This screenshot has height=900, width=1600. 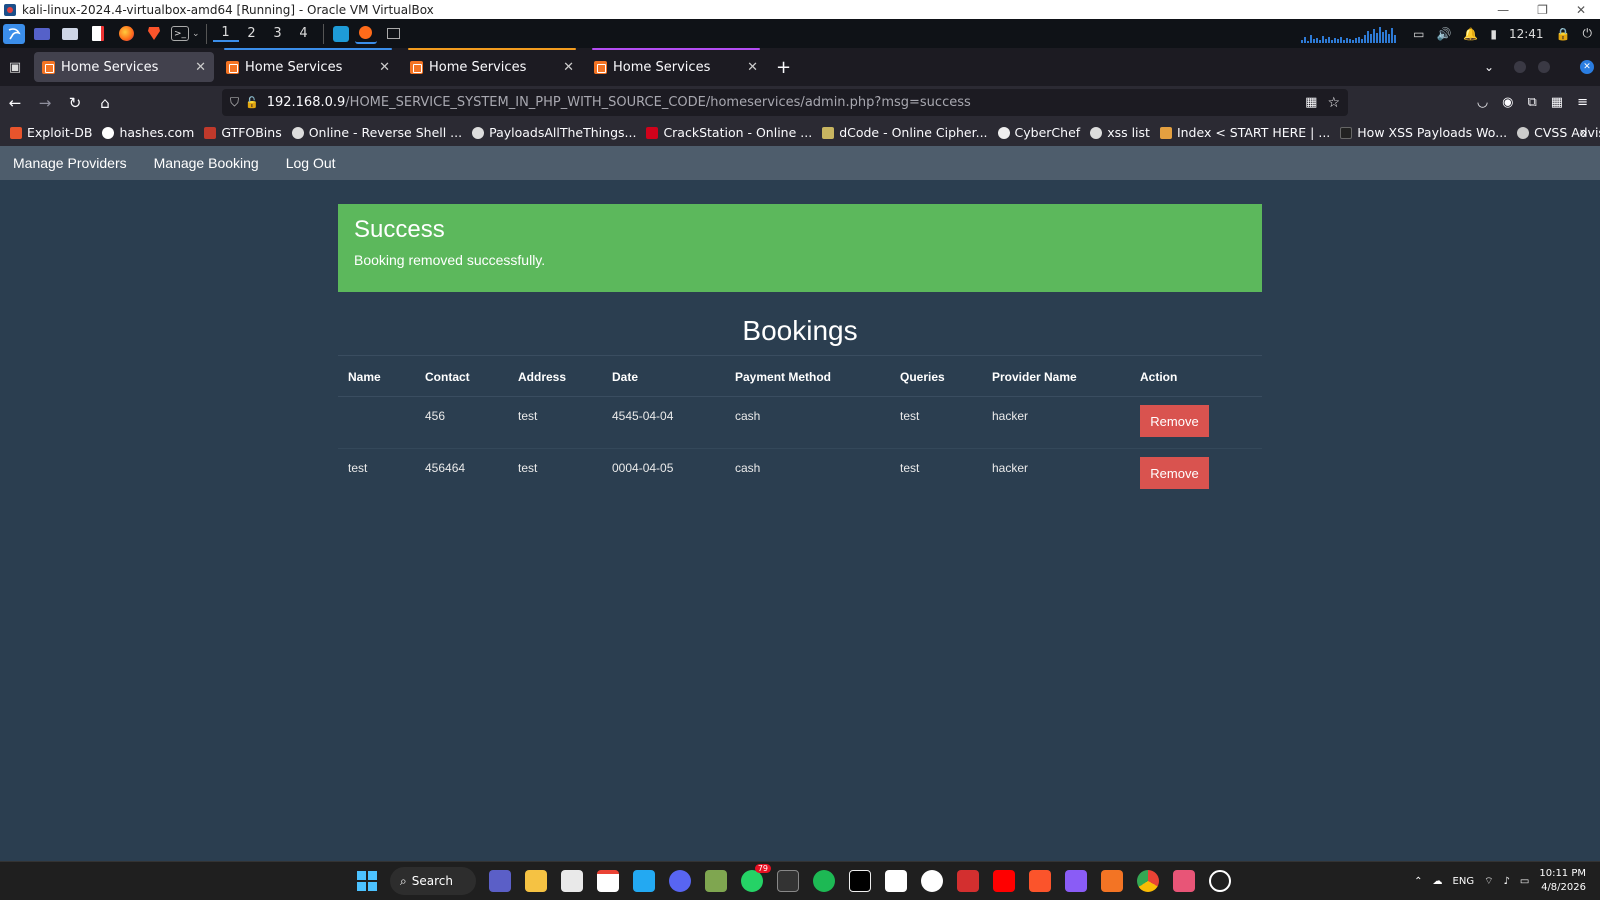 What do you see at coordinates (680, 881) in the screenshot?
I see `discord-icon` at bounding box center [680, 881].